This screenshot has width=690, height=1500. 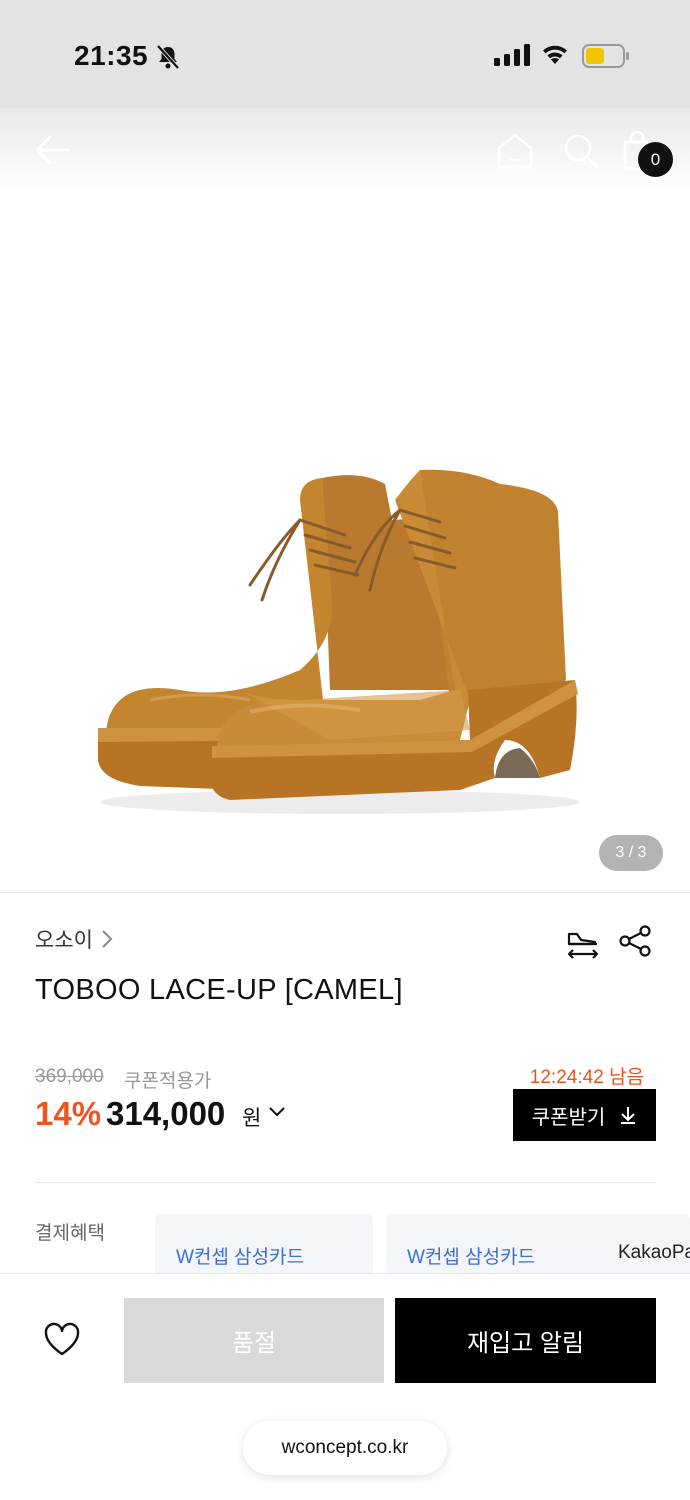 I want to click on benefit-card: KakaoPay, so click(x=643, y=1244).